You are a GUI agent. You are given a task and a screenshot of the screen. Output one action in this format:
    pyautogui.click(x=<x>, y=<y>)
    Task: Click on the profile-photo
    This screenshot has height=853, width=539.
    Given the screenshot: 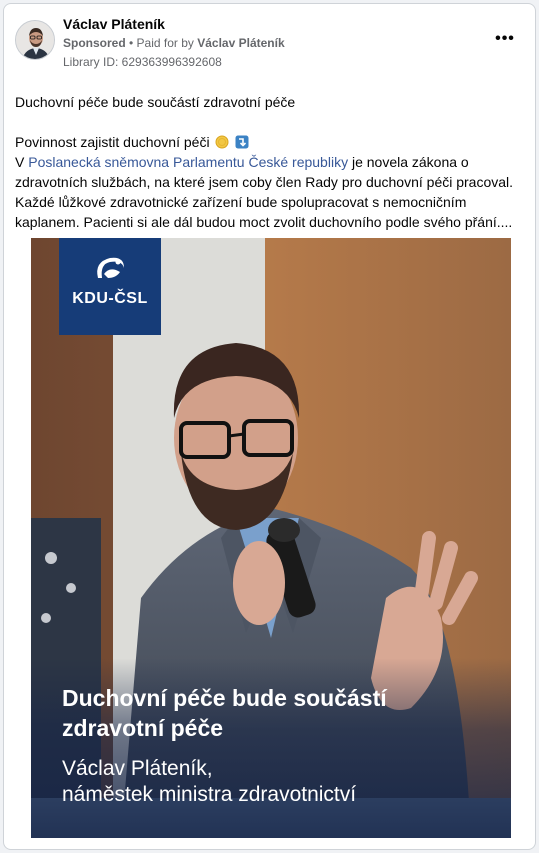 What is the action you would take?
    pyautogui.click(x=35, y=40)
    